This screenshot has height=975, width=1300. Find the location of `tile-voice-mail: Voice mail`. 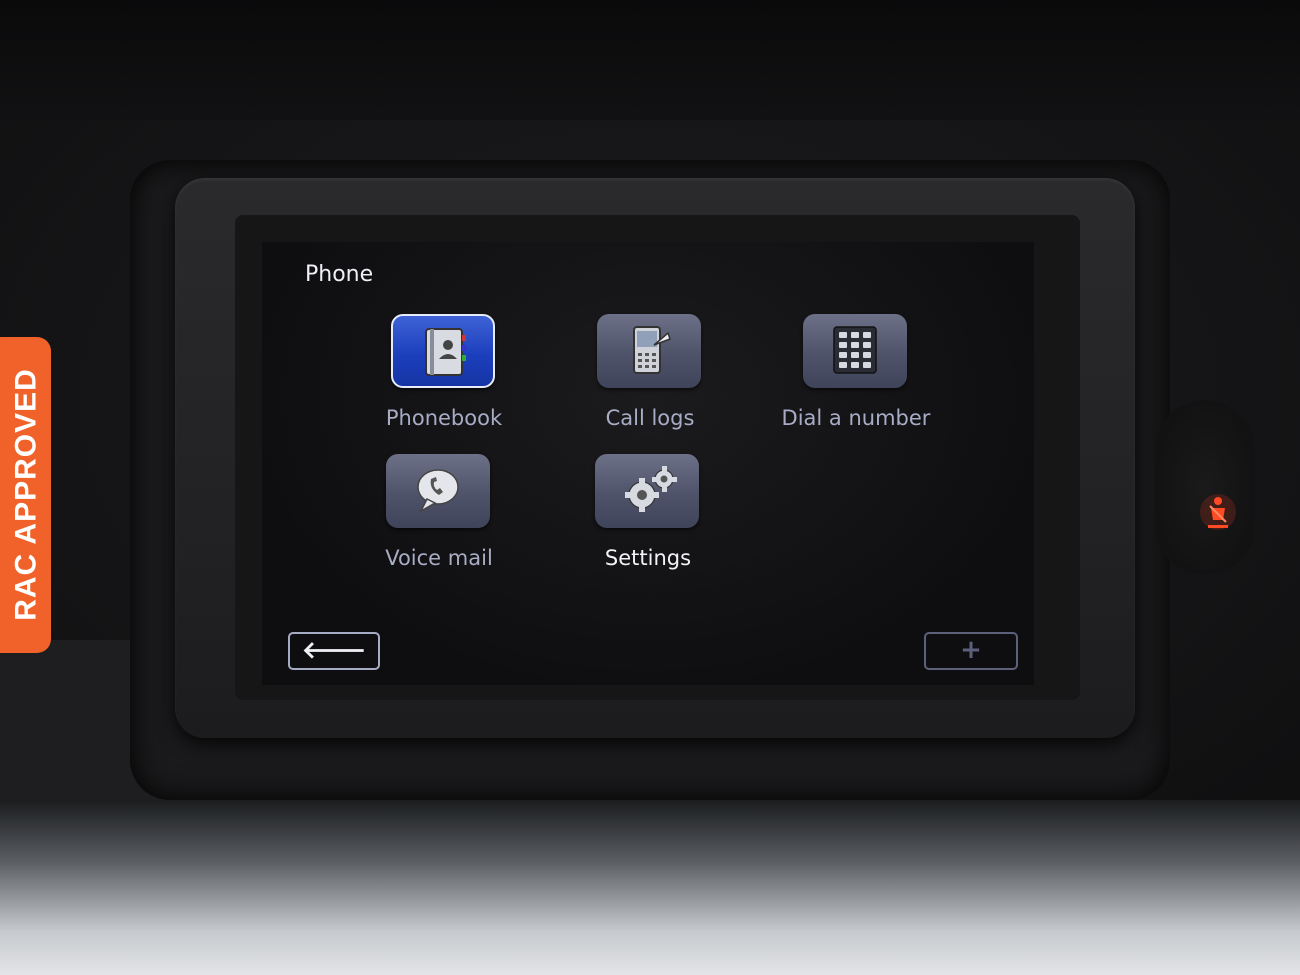

tile-voice-mail: Voice mail is located at coordinates (439, 524).